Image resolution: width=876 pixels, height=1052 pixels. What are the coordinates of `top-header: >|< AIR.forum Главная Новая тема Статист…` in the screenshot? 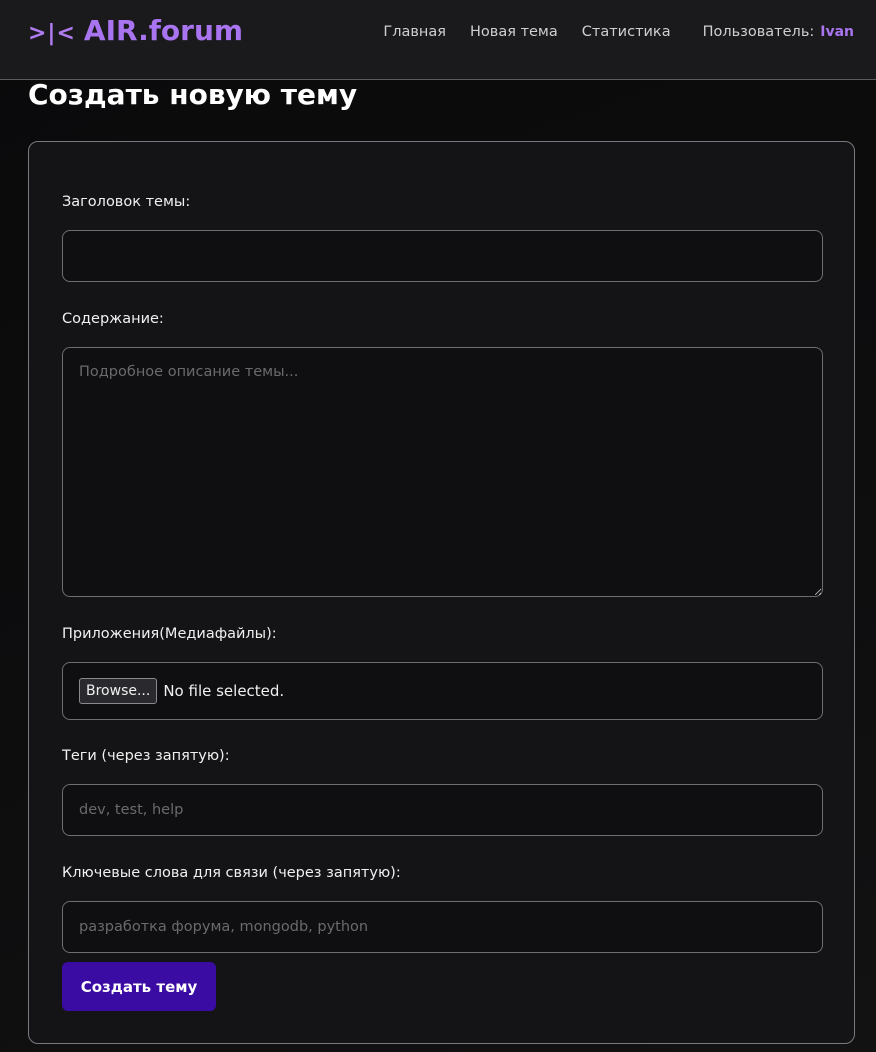 It's located at (438, 40).